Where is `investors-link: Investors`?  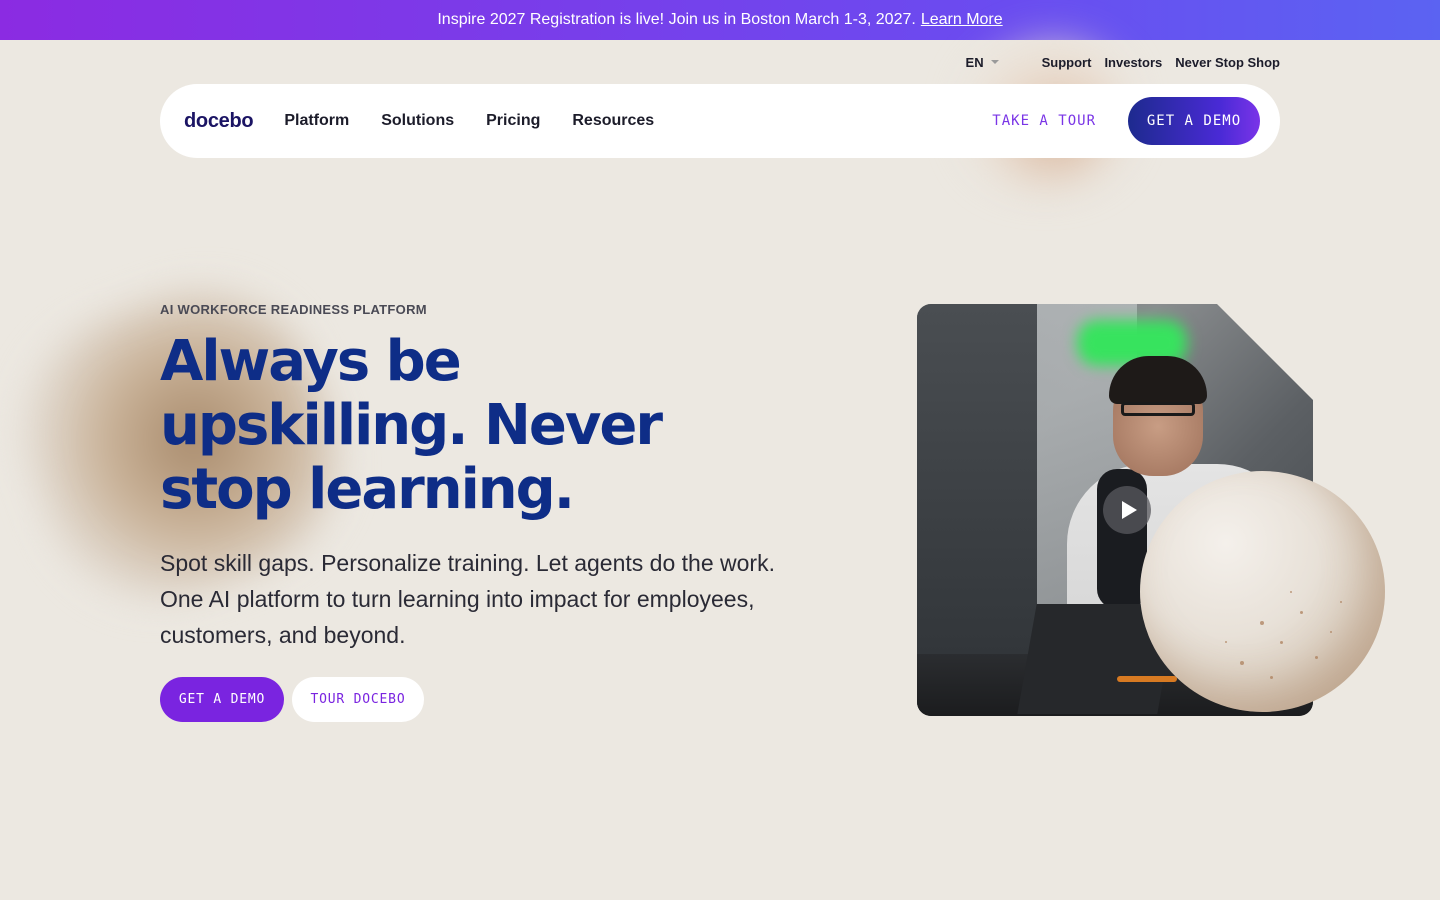
investors-link: Investors is located at coordinates (1133, 62).